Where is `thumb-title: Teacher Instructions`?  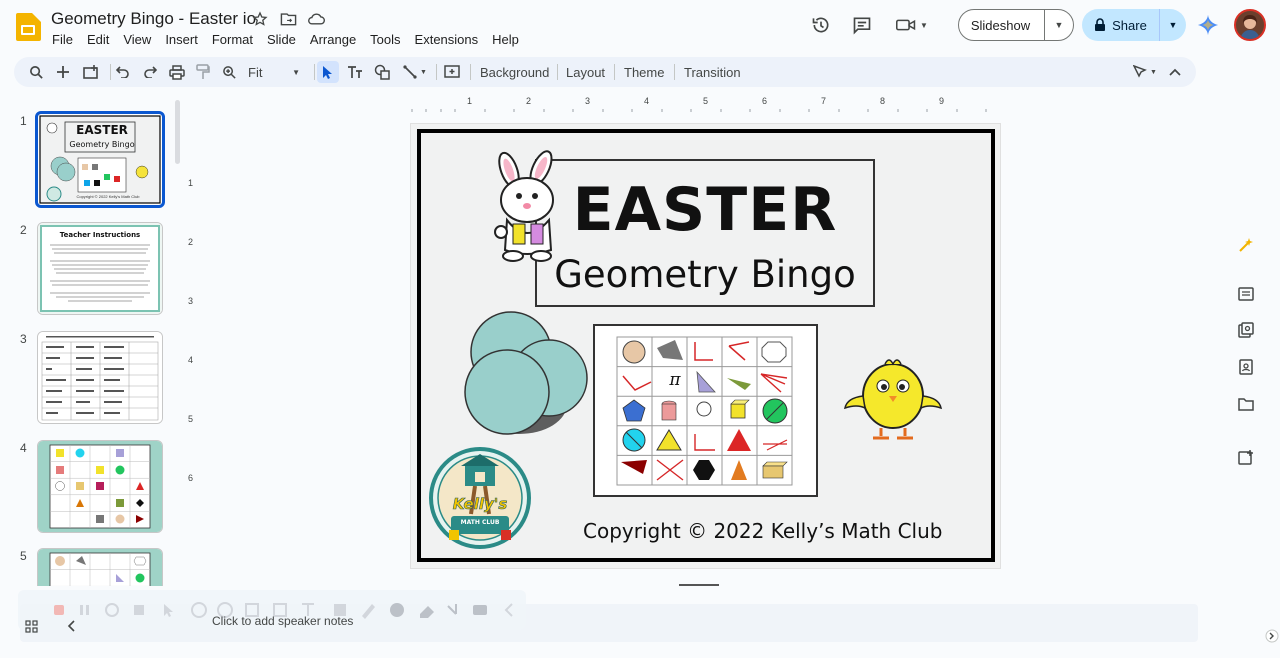
thumb-title: Teacher Instructions is located at coordinates (100, 235).